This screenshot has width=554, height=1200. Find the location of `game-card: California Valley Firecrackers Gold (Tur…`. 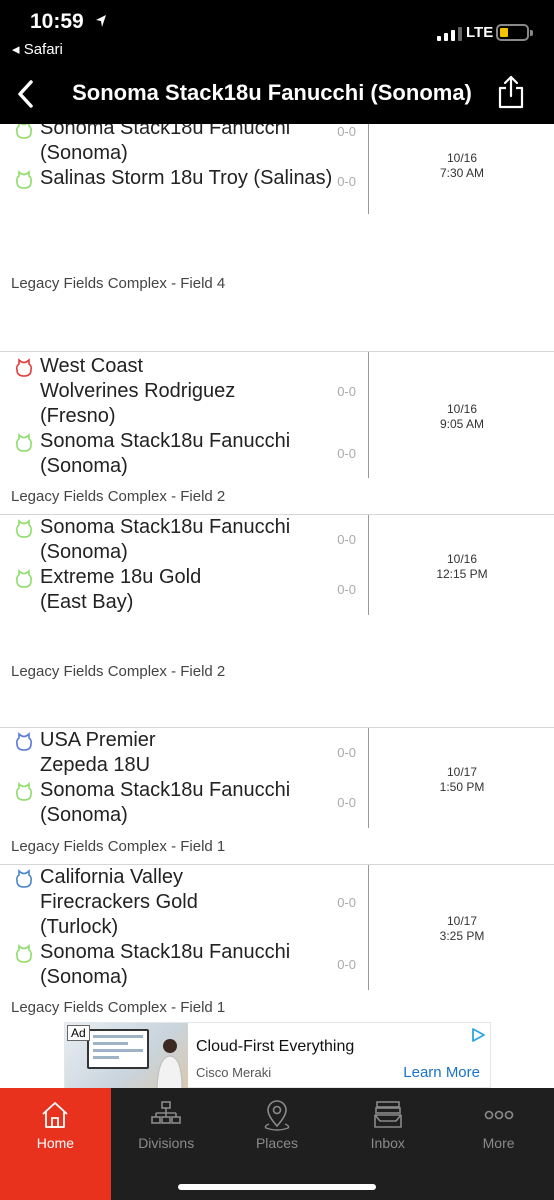

game-card: California Valley Firecrackers Gold (Tur… is located at coordinates (277, 950).